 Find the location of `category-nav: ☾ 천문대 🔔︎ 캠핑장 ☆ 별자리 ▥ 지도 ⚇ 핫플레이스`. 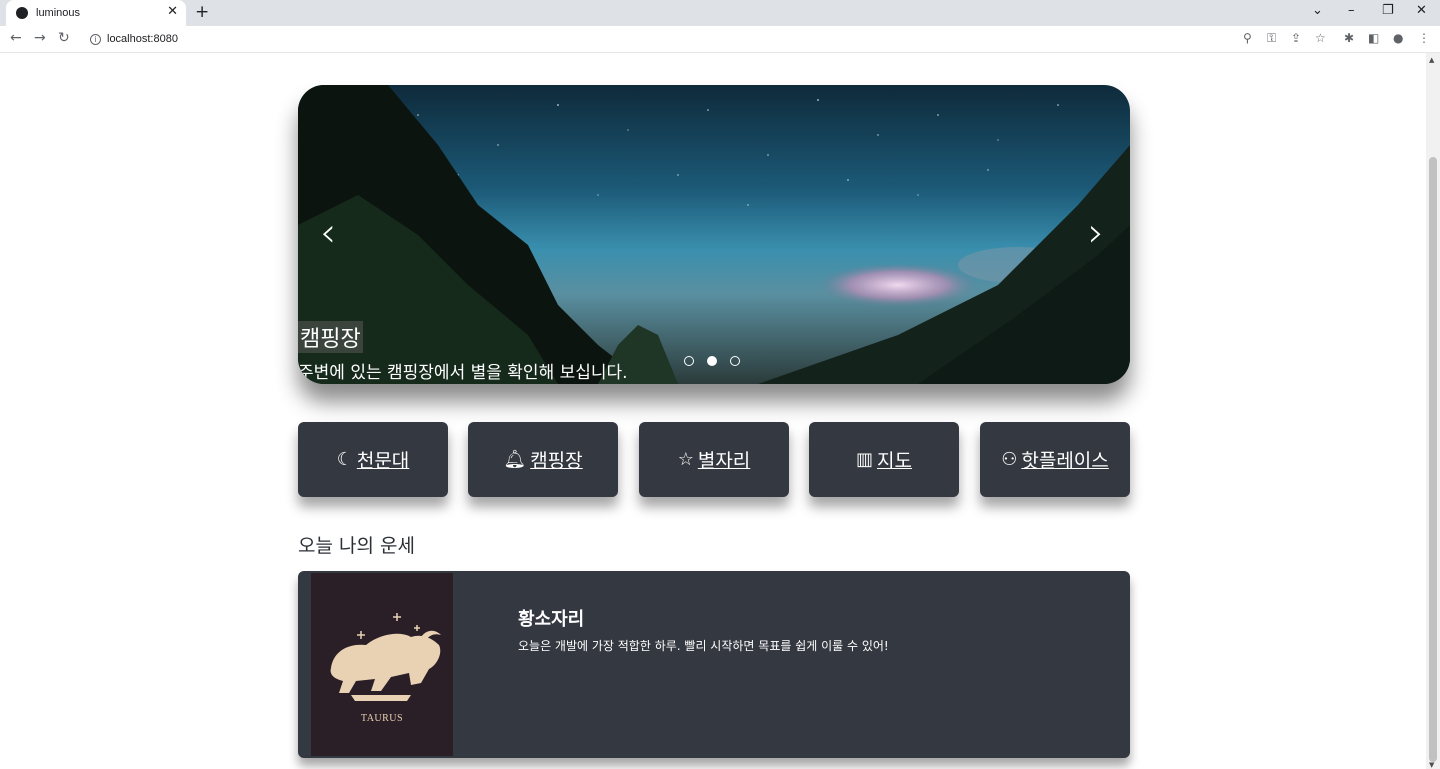

category-nav: ☾ 천문대 🔔︎ 캠핑장 ☆ 별자리 ▥ 지도 ⚇ 핫플레이스 is located at coordinates (714, 459).